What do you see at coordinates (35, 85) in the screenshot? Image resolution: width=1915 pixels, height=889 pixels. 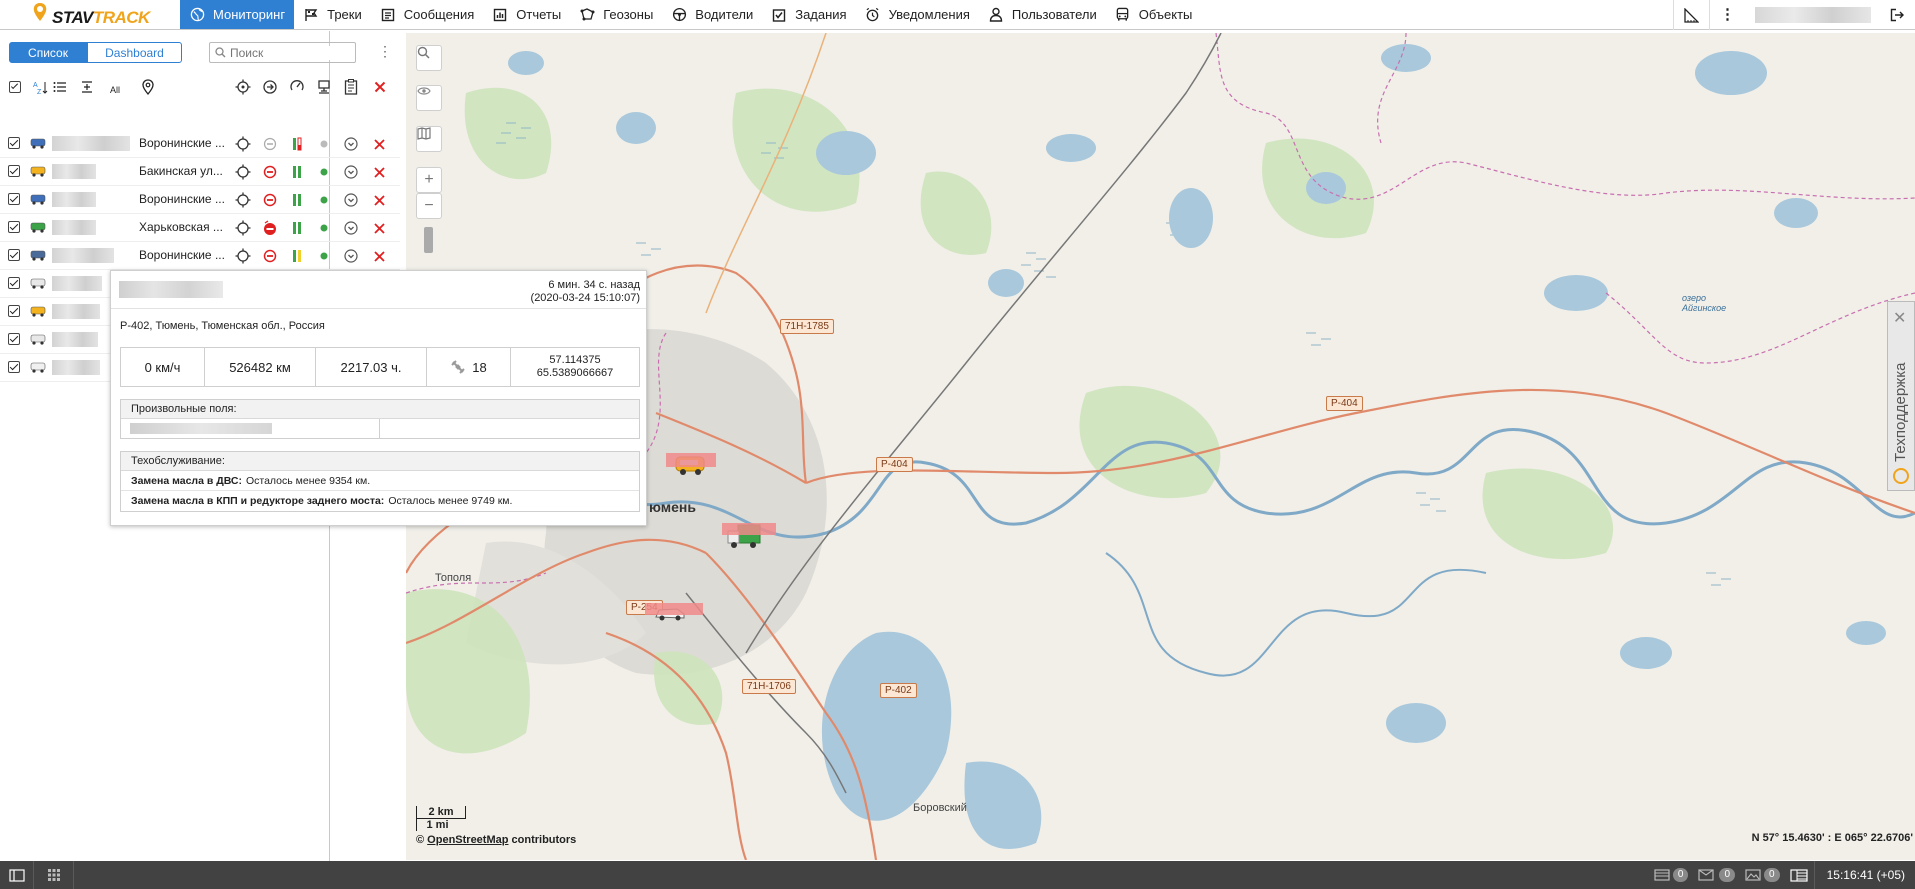 I see `svg-text: A` at bounding box center [35, 85].